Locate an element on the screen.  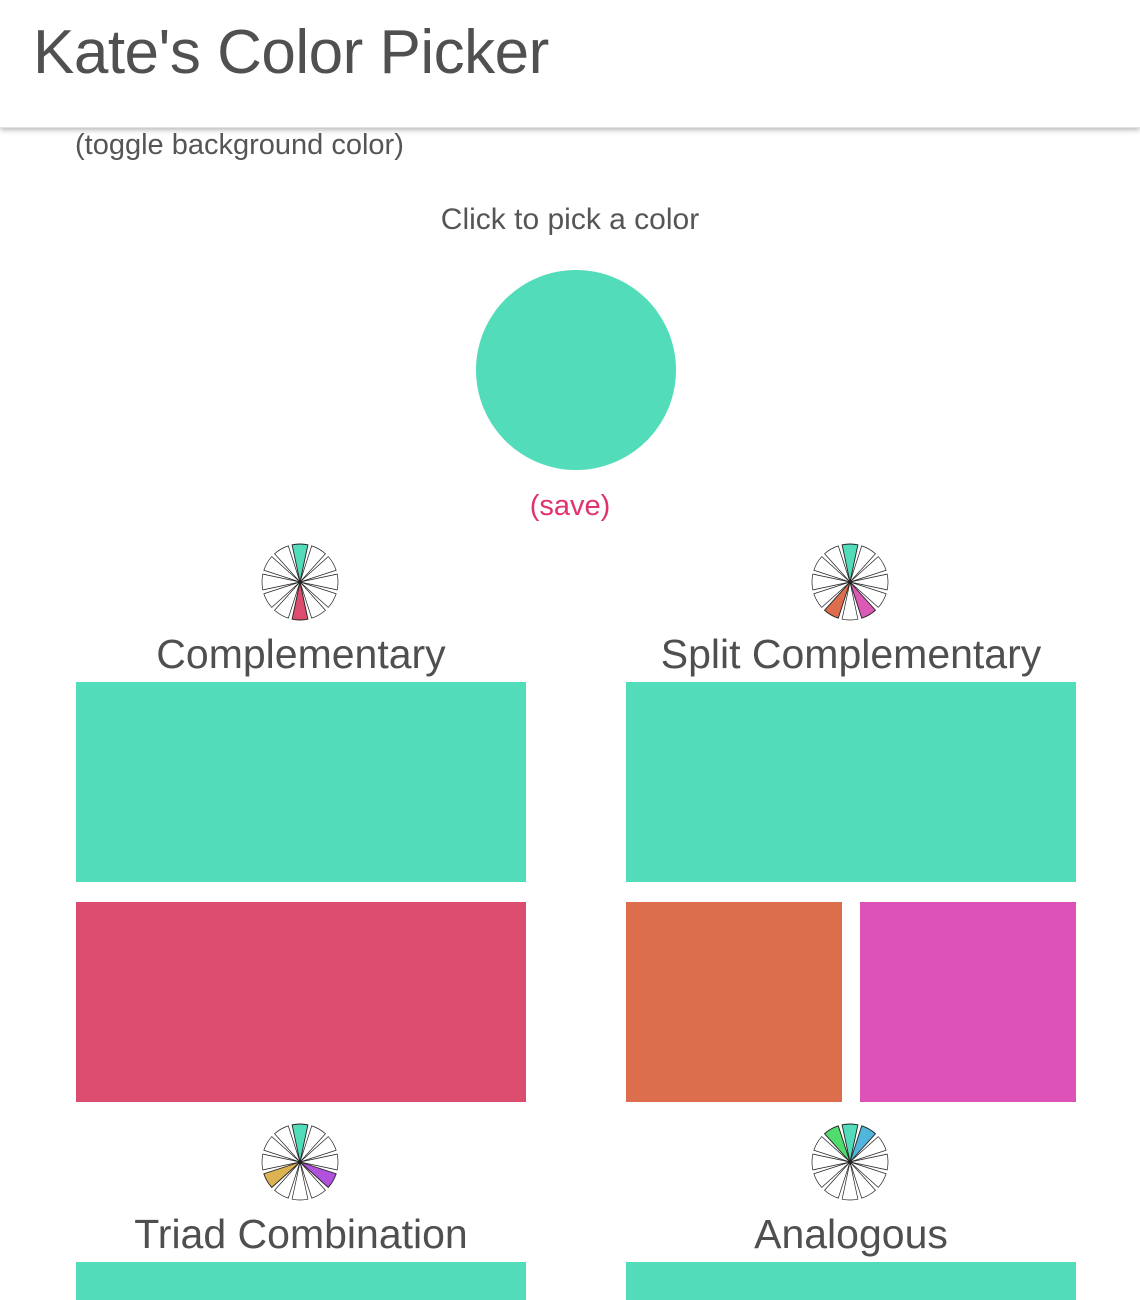
save-link: (save) is located at coordinates (570, 506).